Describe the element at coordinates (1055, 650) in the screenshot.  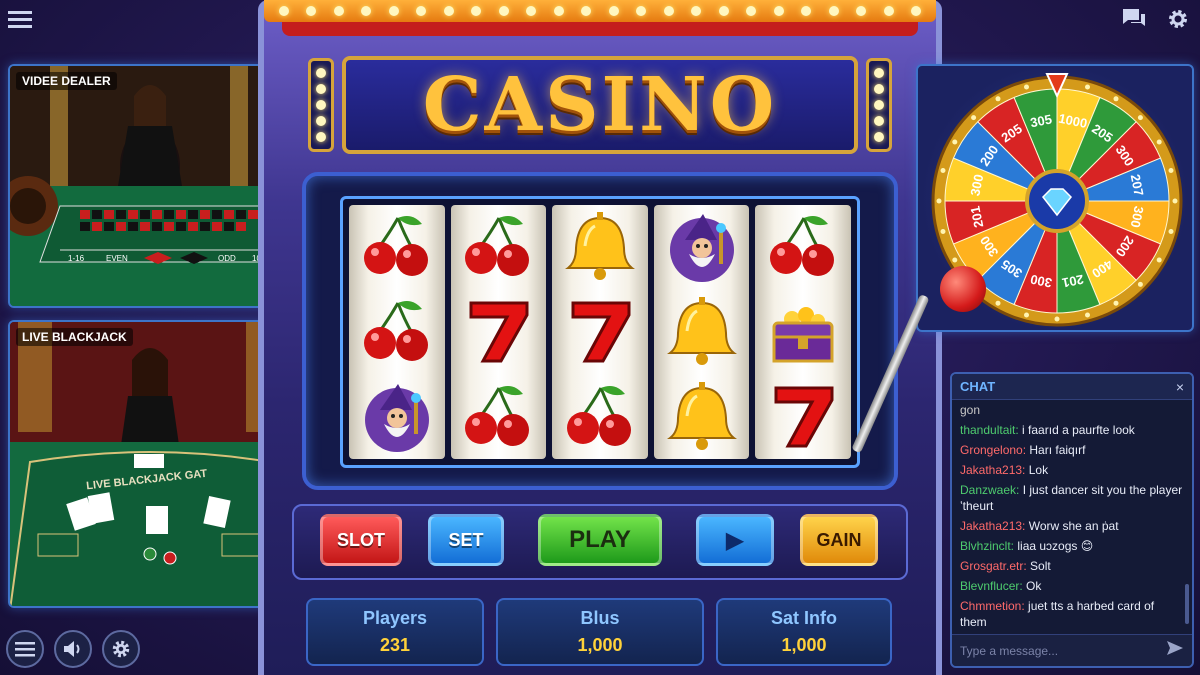
I see `chat-message-input` at that location.